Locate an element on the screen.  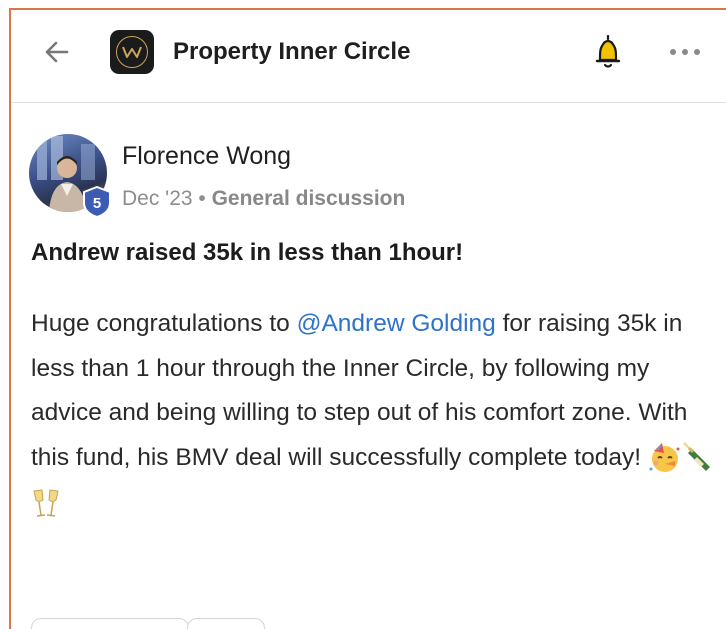
champagne-bottle-icon is located at coordinates (696, 457).